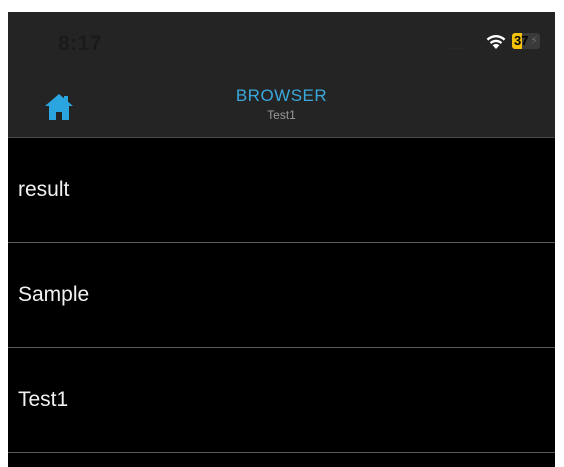 Image resolution: width=564 pixels, height=467 pixels. I want to click on list-item-label: Test1, so click(43, 399).